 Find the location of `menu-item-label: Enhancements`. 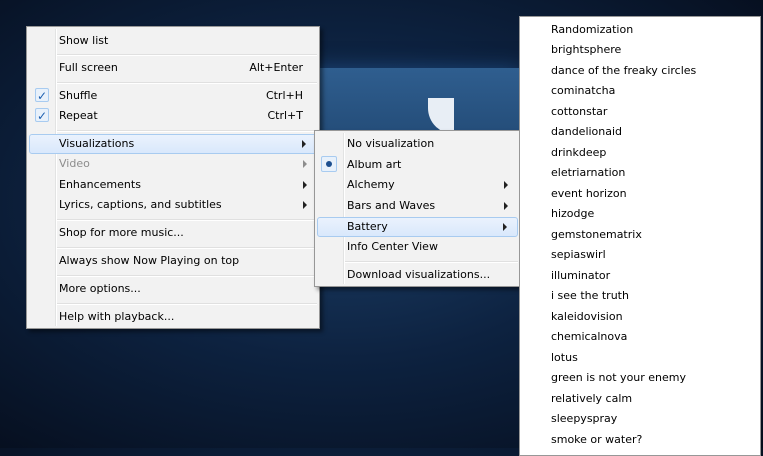

menu-item-label: Enhancements is located at coordinates (100, 184).